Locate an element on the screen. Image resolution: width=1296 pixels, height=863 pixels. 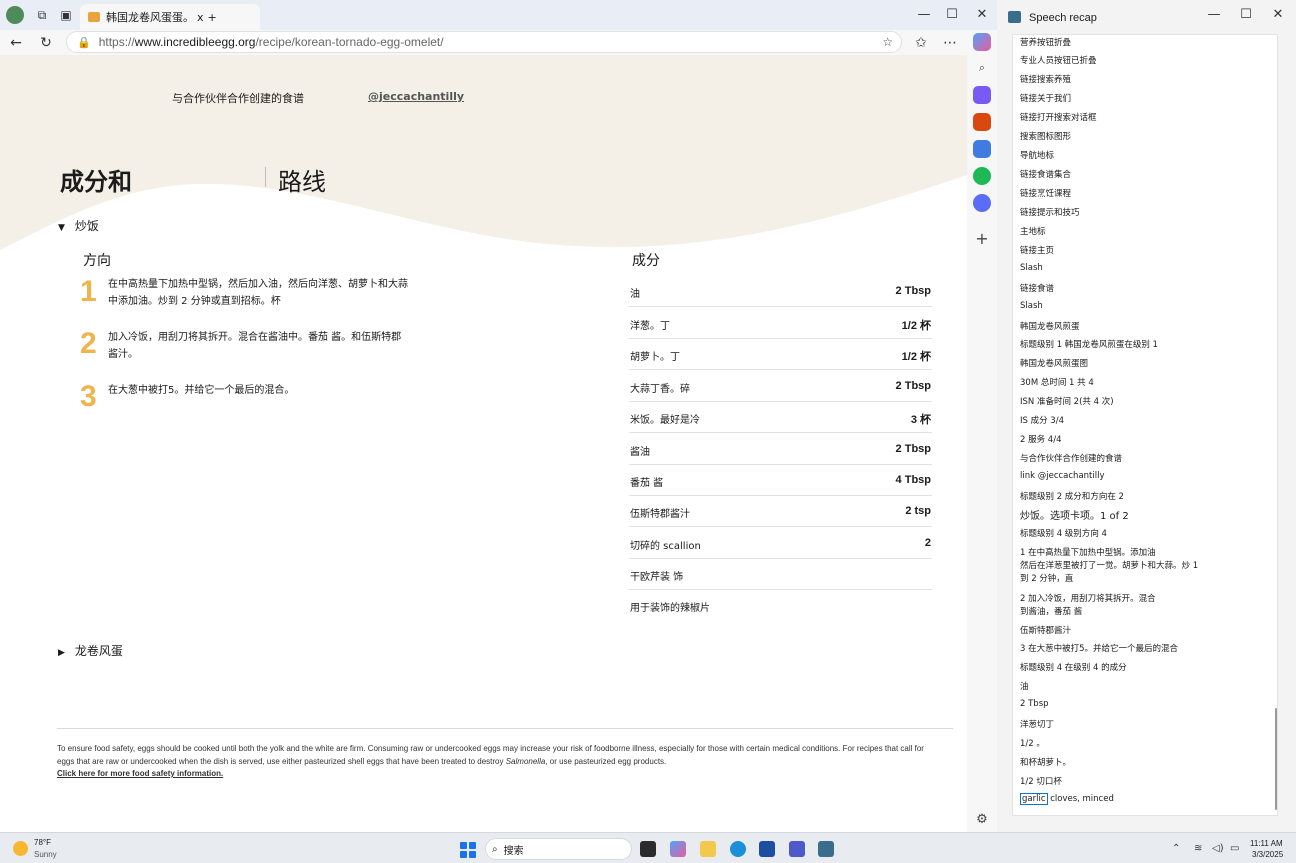
recap-line: 链接搜索养殖 is located at coordinates (1046, 80).